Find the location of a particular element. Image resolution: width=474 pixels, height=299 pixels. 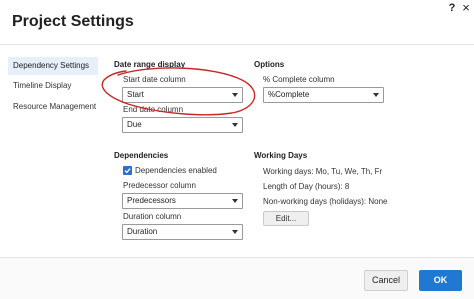

end-date-column-select: Due is located at coordinates (182, 125).